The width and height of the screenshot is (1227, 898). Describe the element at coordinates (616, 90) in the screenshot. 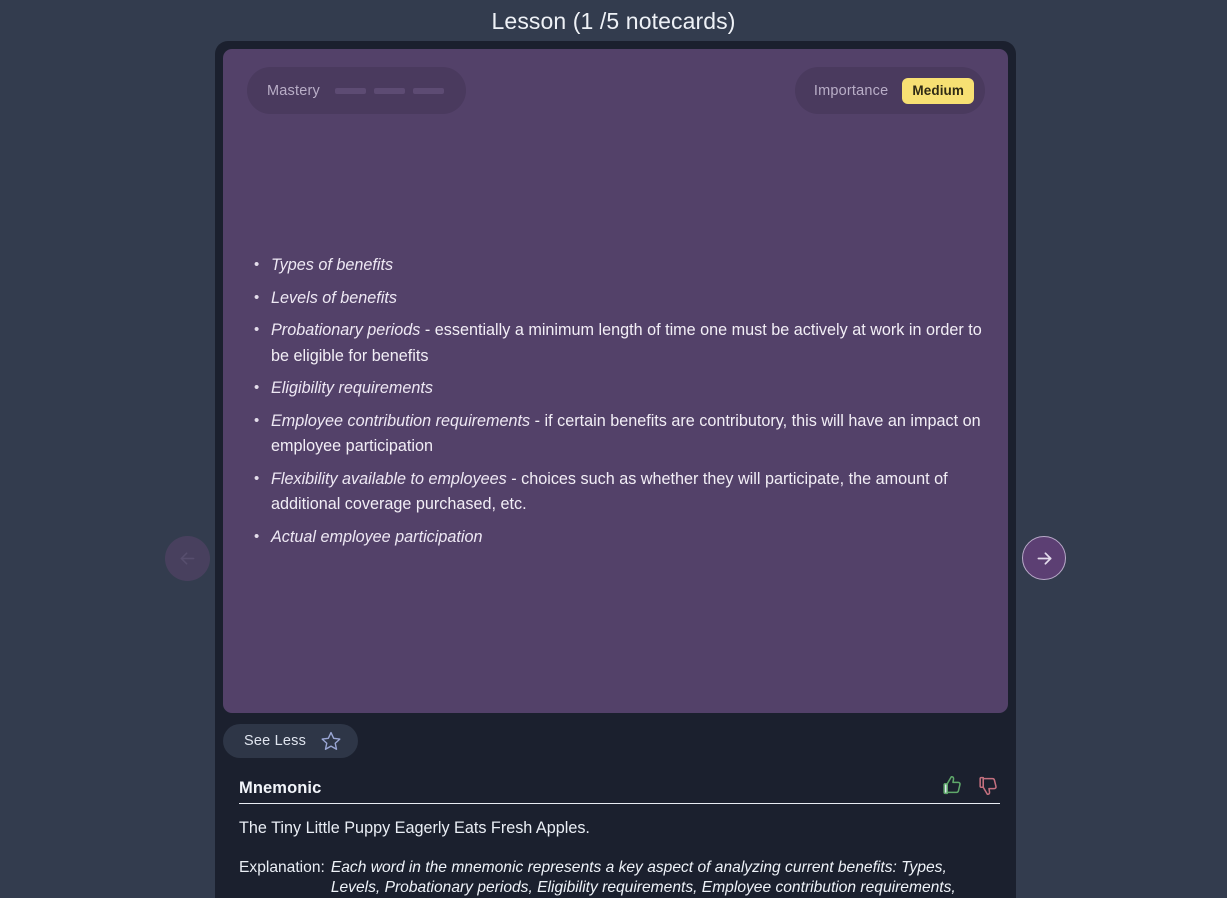

I see `notecard-meta-row: Mastery Importance Medium` at that location.